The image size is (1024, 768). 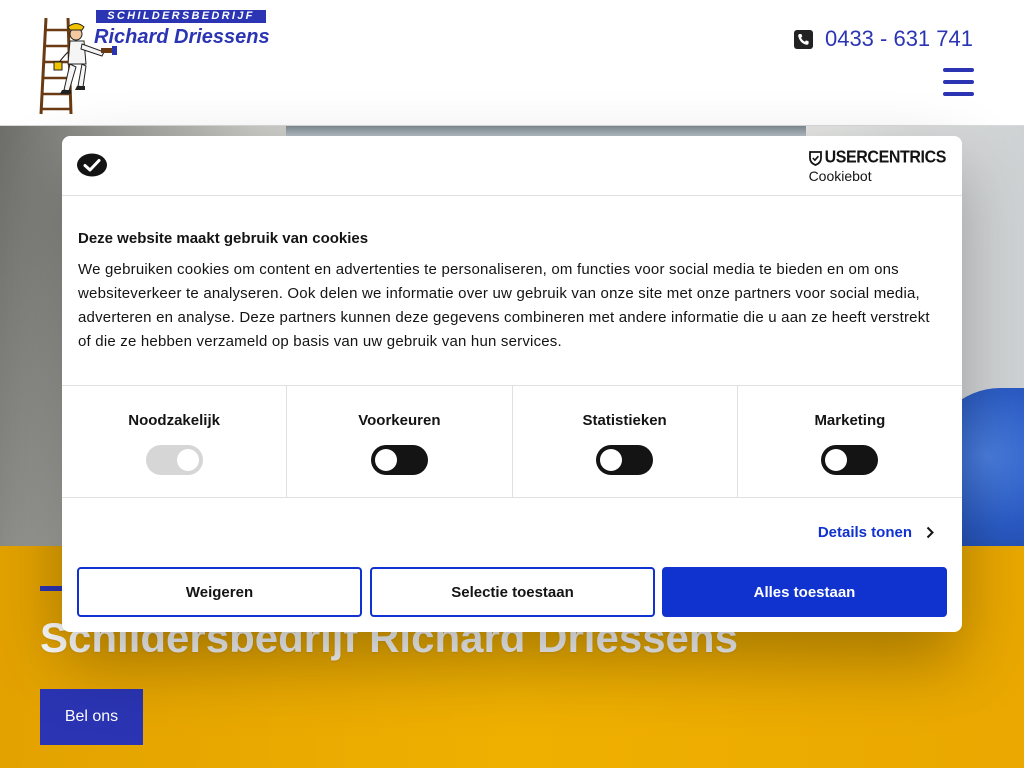 What do you see at coordinates (624, 420) in the screenshot?
I see `consent-label: Statistieken` at bounding box center [624, 420].